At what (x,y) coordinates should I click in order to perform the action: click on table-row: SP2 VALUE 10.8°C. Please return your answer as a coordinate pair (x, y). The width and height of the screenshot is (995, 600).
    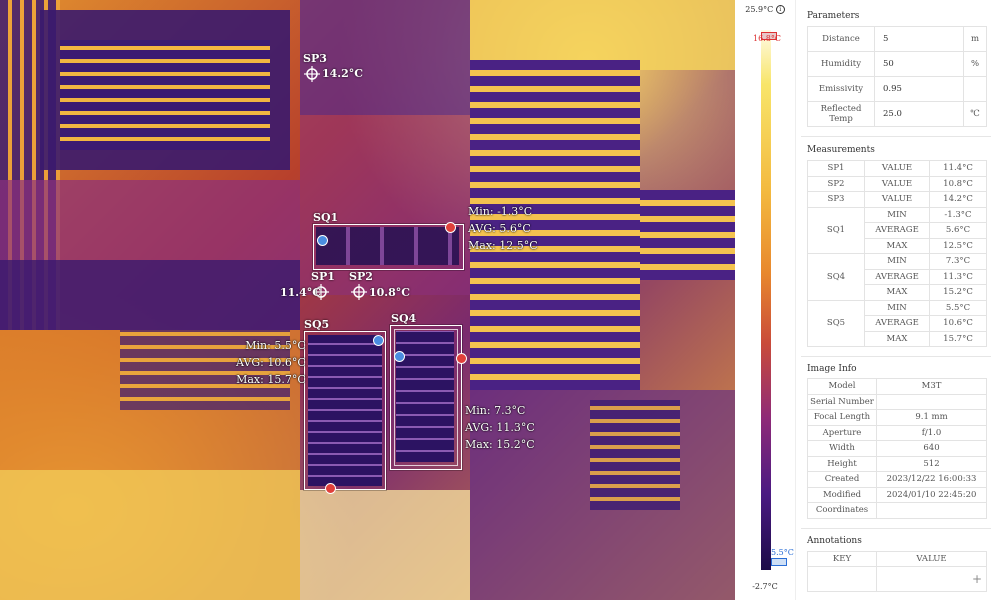
    Looking at the image, I should click on (897, 183).